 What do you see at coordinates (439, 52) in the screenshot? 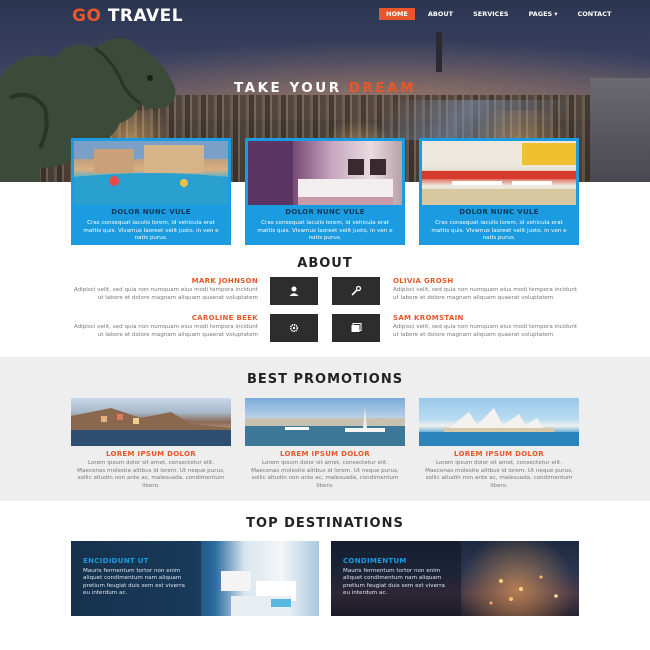
I see `tower-silhouette` at bounding box center [439, 52].